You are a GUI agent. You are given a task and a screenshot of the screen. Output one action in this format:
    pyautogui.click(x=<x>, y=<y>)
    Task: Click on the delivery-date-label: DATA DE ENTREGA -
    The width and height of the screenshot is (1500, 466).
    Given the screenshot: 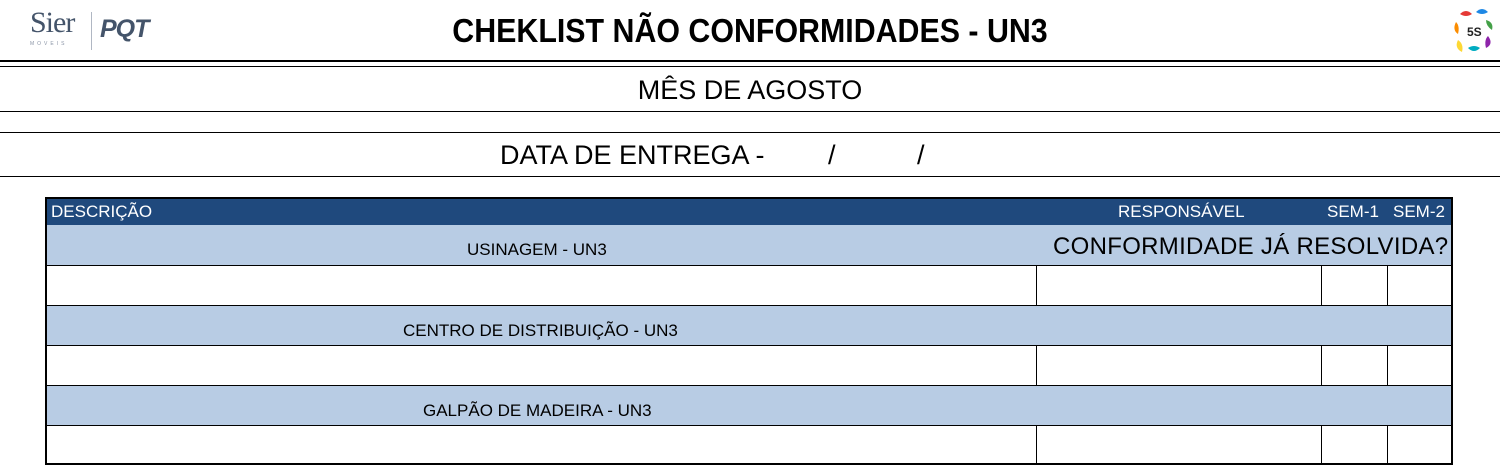 What is the action you would take?
    pyautogui.click(x=632, y=155)
    